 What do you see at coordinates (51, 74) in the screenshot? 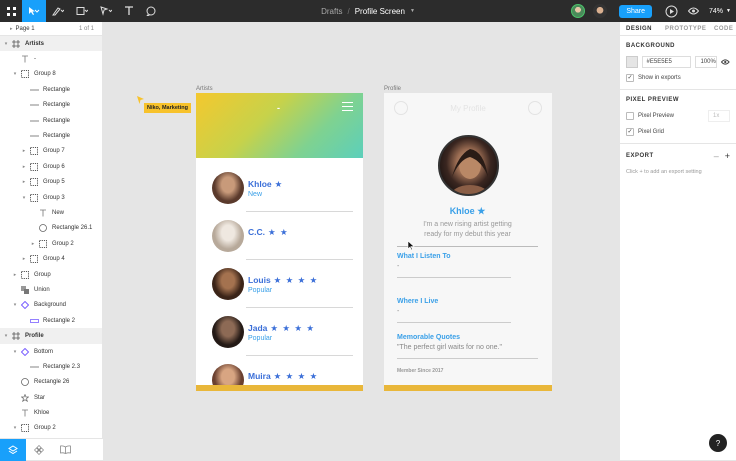
I see `layer-row: ▾ Group 8` at bounding box center [51, 74].